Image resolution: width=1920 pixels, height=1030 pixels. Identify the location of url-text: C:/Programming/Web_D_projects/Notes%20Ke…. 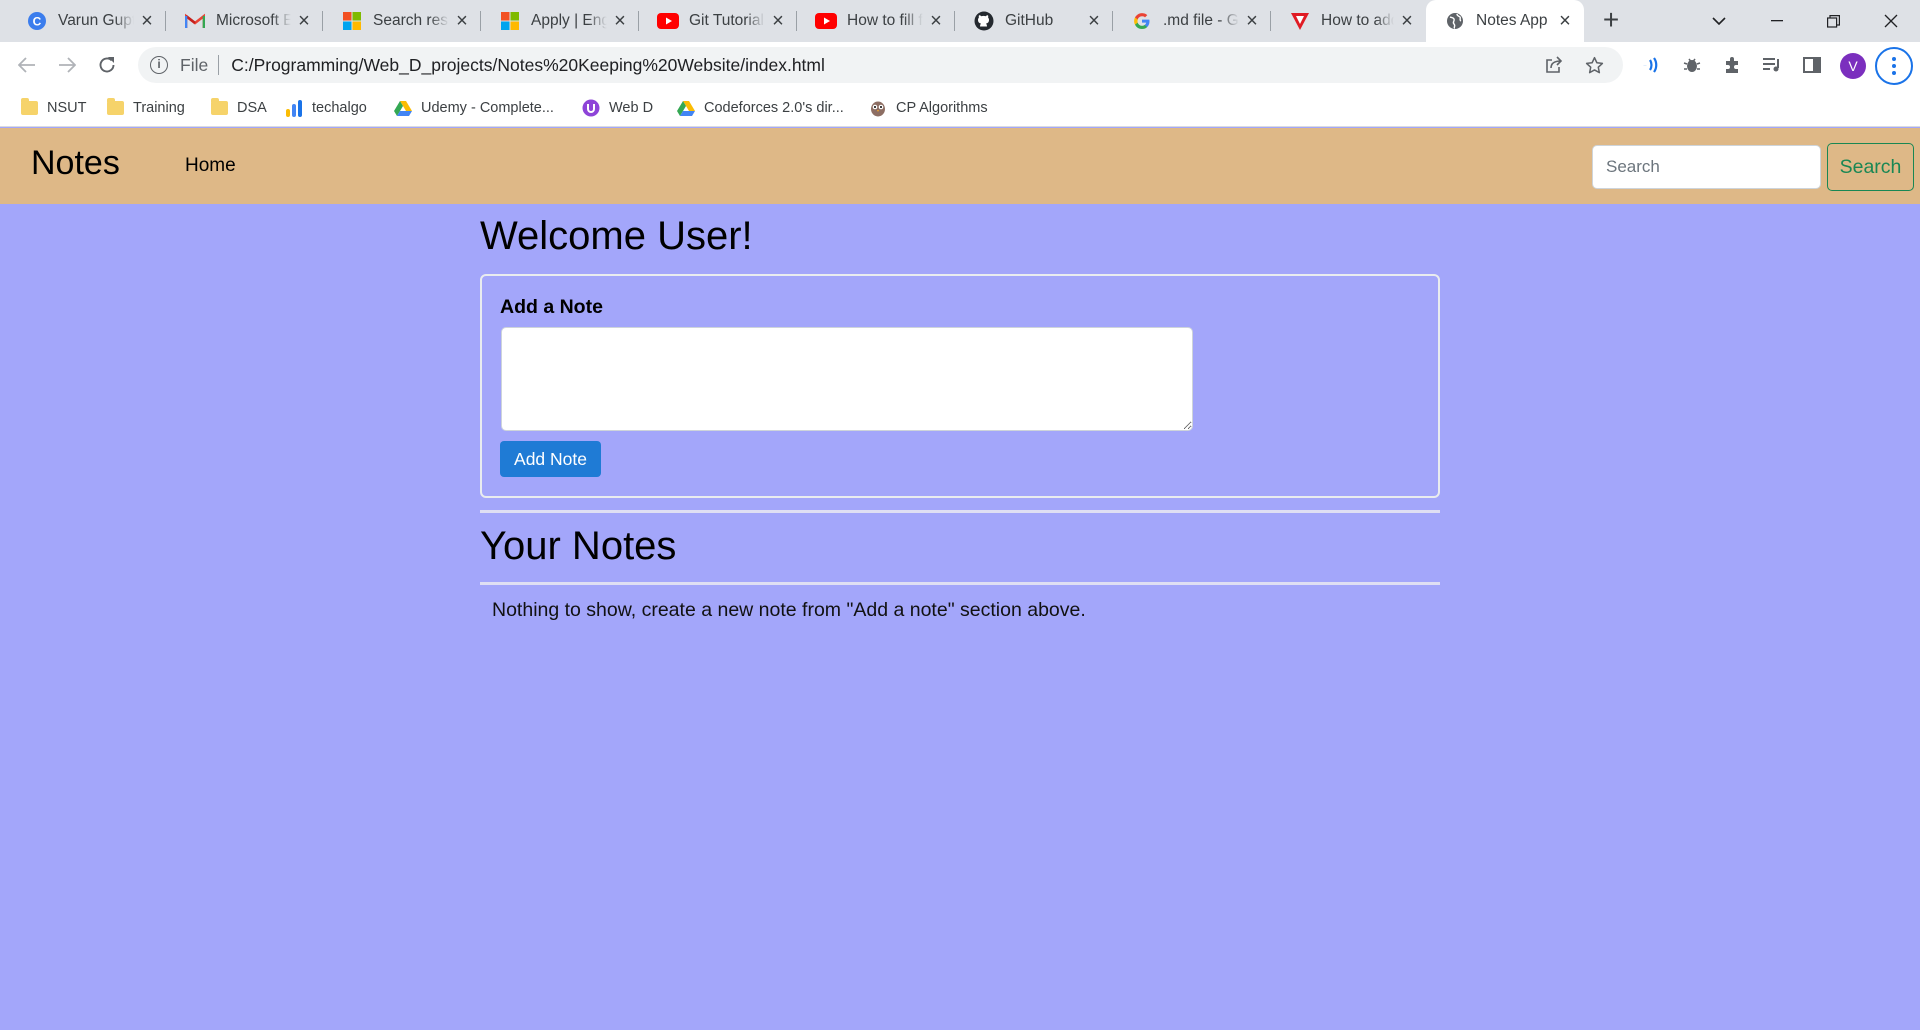
(528, 65).